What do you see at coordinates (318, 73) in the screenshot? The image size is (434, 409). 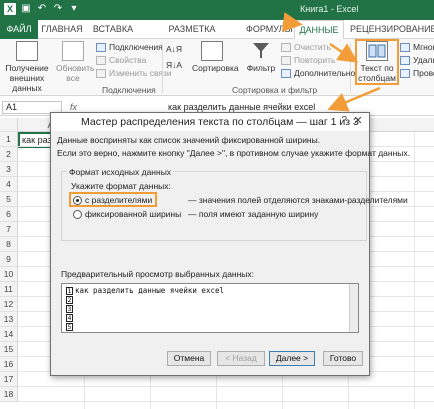 I see `advanced-filter-button: Дополнительно` at bounding box center [318, 73].